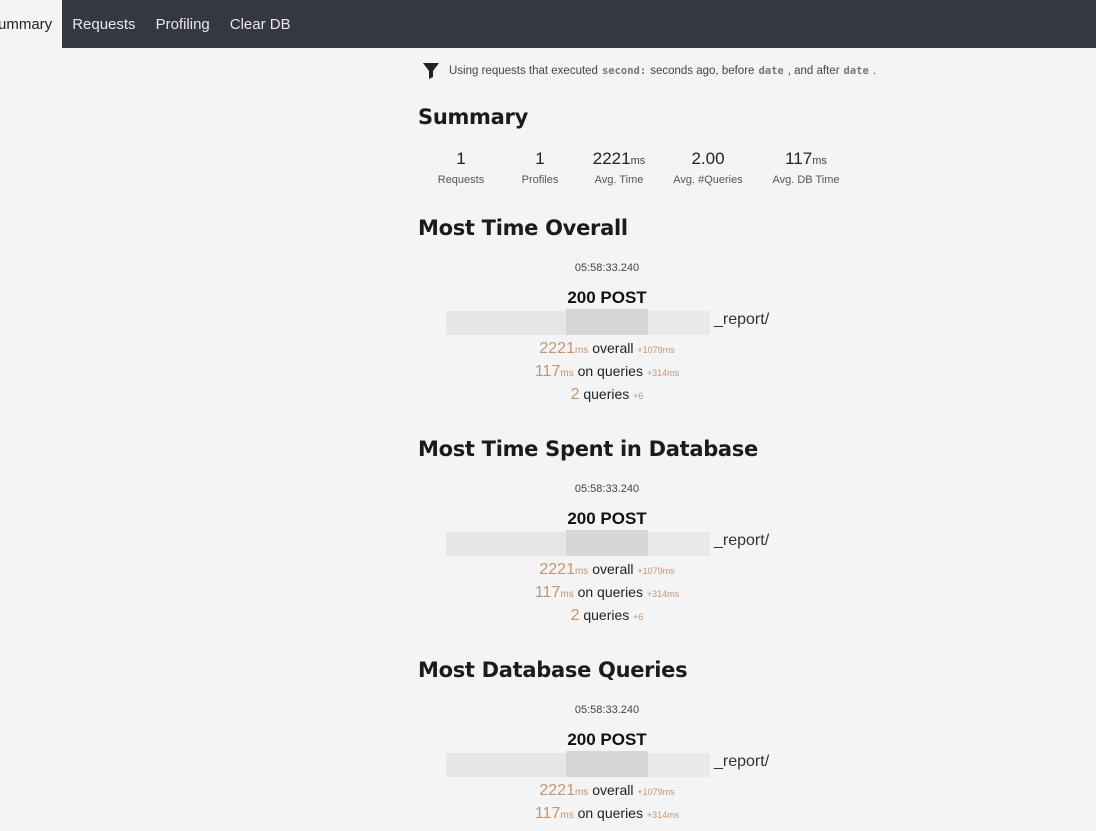 The height and width of the screenshot is (831, 1096). What do you see at coordinates (431, 71) in the screenshot?
I see `funnel-icon` at bounding box center [431, 71].